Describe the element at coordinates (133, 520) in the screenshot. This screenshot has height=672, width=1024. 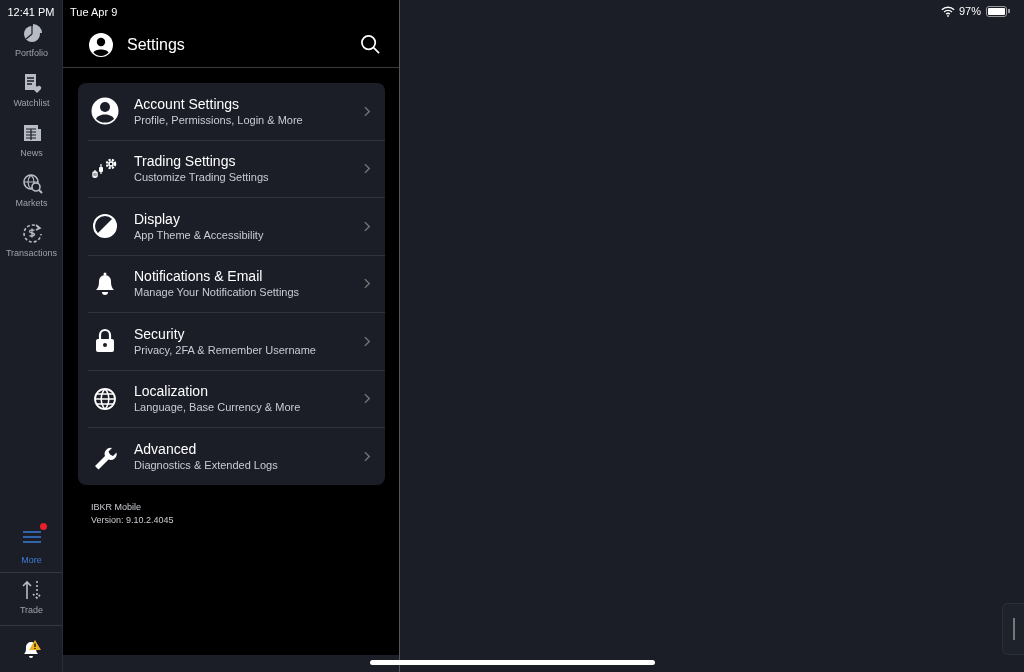
I see `version-text: Version: 9.10.2.4045` at that location.